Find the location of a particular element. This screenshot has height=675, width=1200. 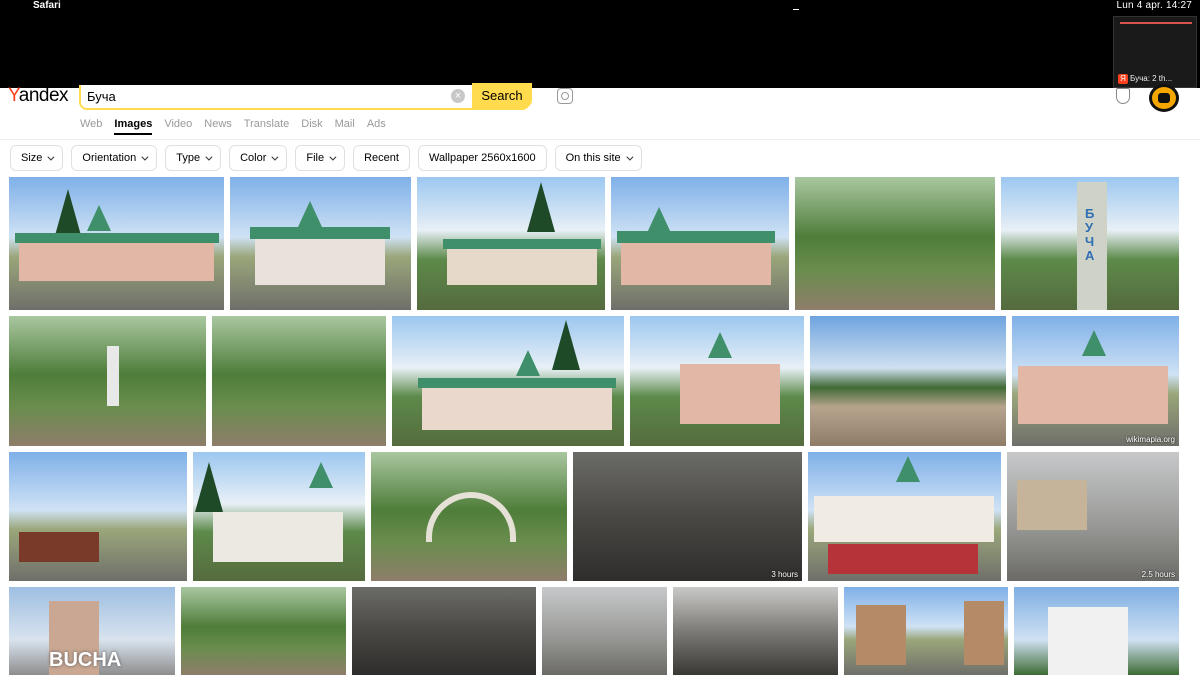

filter-label: Type is located at coordinates (188, 158).